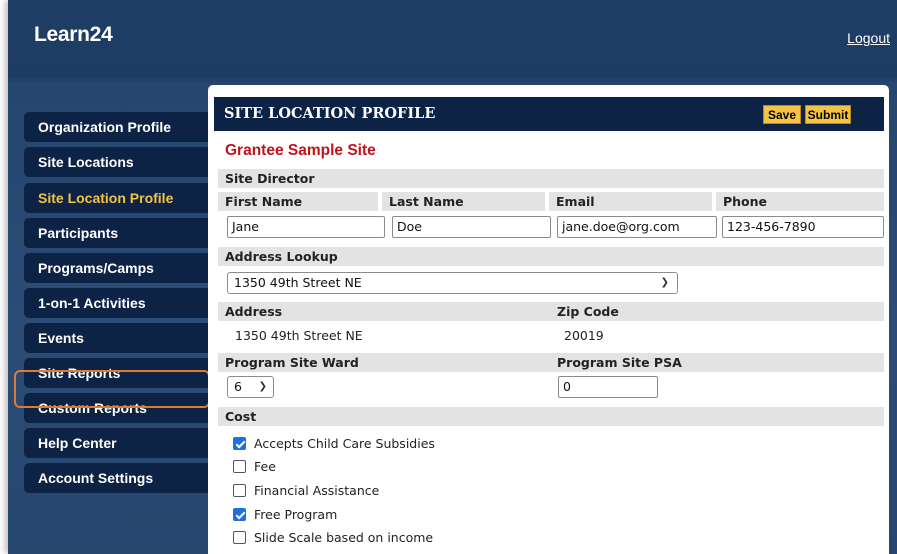 This screenshot has width=897, height=554. What do you see at coordinates (306, 227) in the screenshot?
I see `first-name-field: Jane` at bounding box center [306, 227].